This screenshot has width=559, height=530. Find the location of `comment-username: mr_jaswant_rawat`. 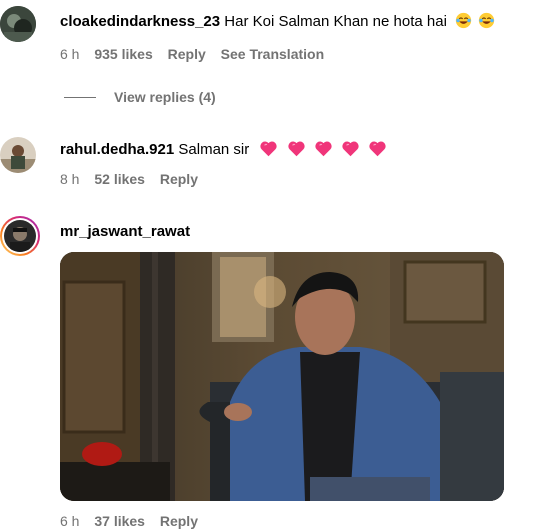

comment-username: mr_jaswant_rawat is located at coordinates (125, 231).